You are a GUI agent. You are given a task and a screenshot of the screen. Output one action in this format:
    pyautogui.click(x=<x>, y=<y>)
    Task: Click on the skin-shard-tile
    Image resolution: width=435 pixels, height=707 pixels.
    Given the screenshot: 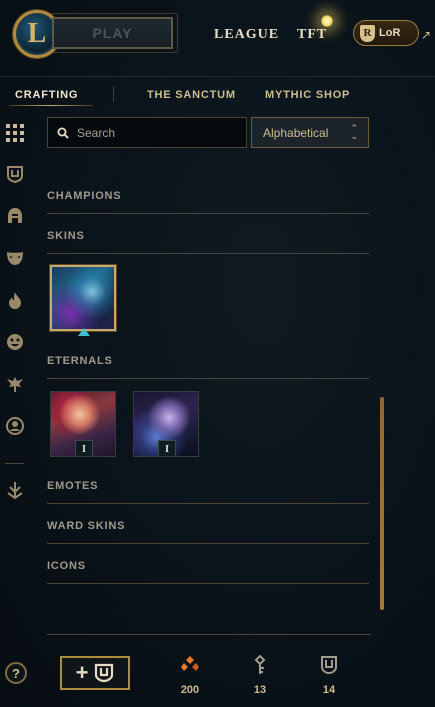 What is the action you would take?
    pyautogui.click(x=83, y=298)
    